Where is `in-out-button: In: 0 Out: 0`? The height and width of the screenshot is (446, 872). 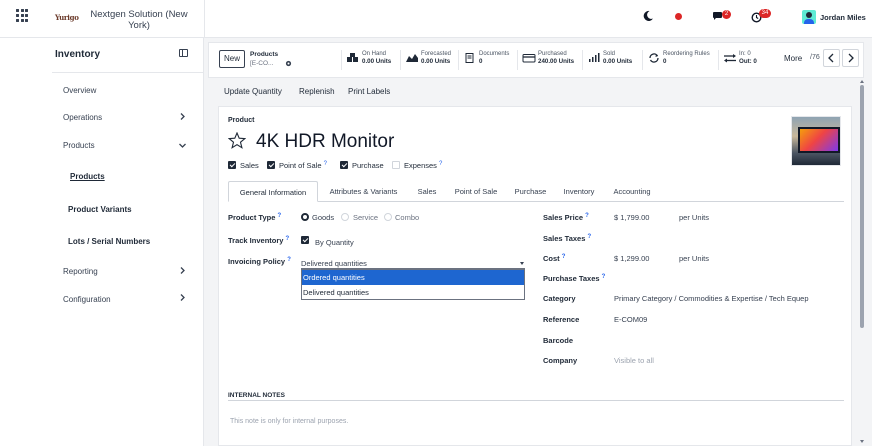
in-out-button: In: 0 Out: 0 is located at coordinates (740, 60).